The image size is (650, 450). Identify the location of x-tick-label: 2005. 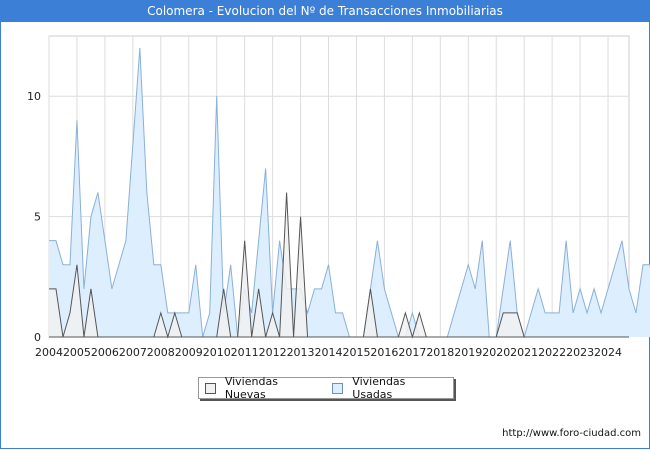
(77, 352).